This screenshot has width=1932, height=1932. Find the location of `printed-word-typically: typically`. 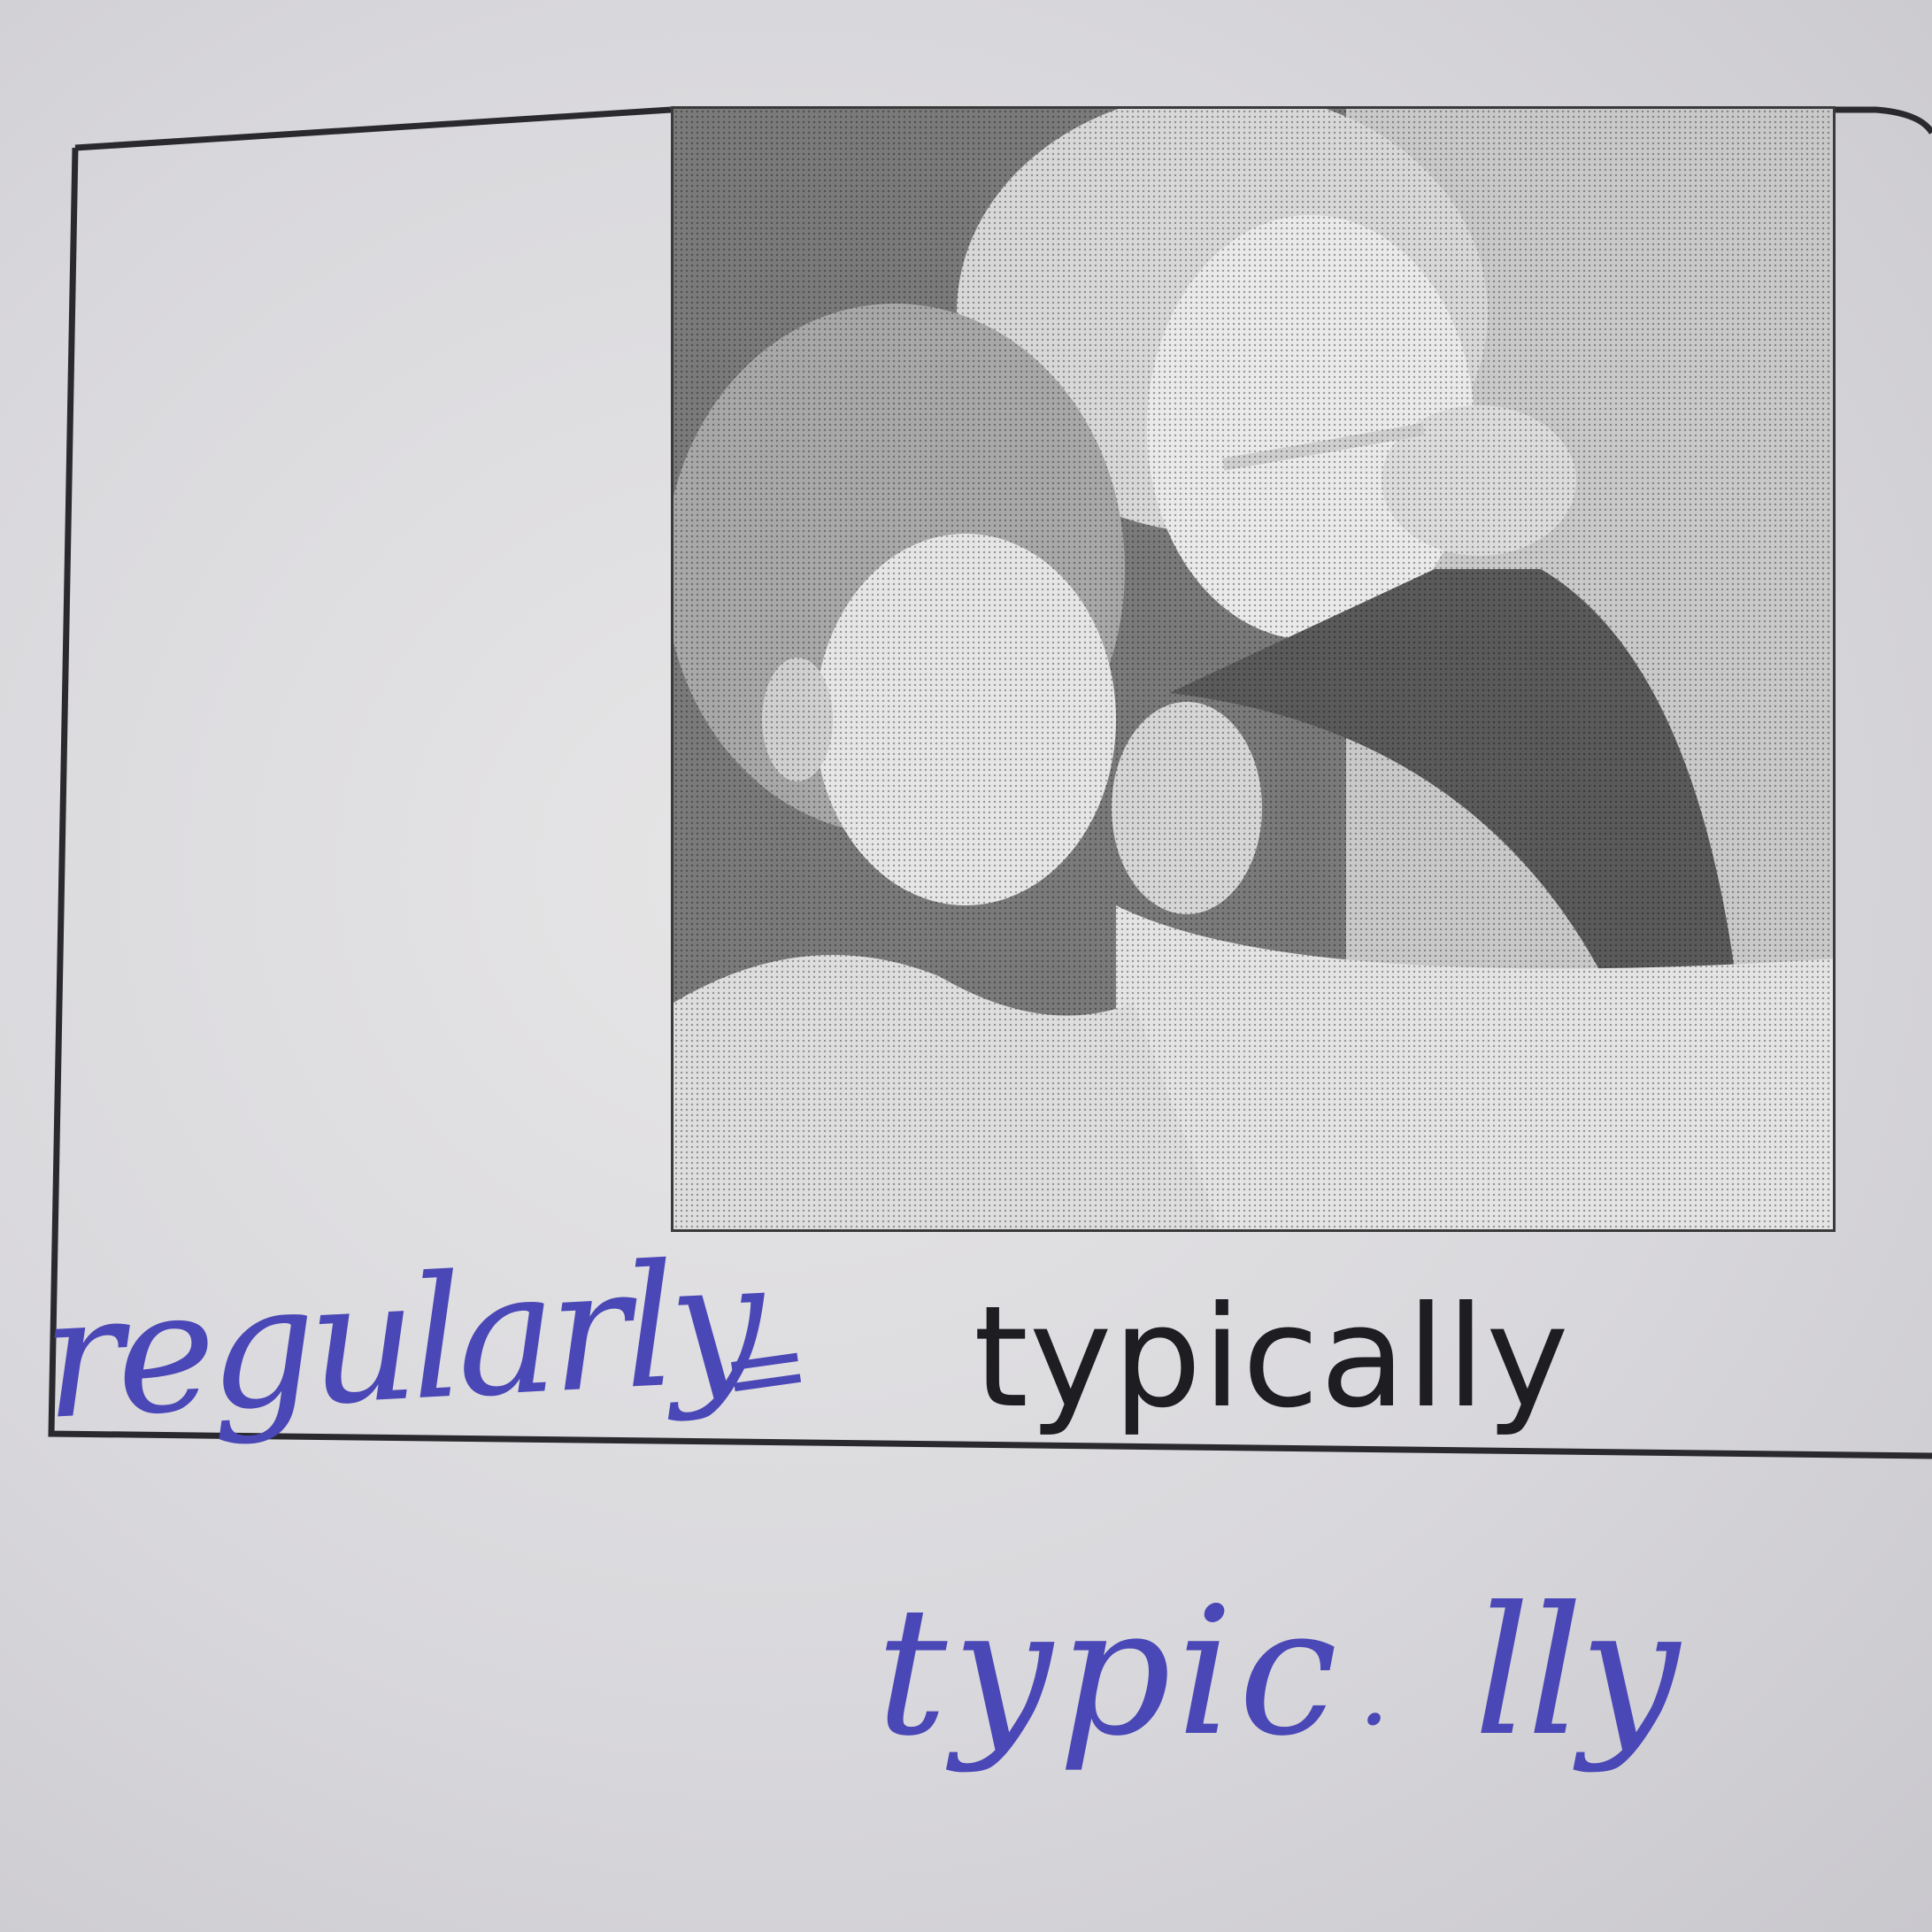

printed-word-typically: typically is located at coordinates (1272, 1358).